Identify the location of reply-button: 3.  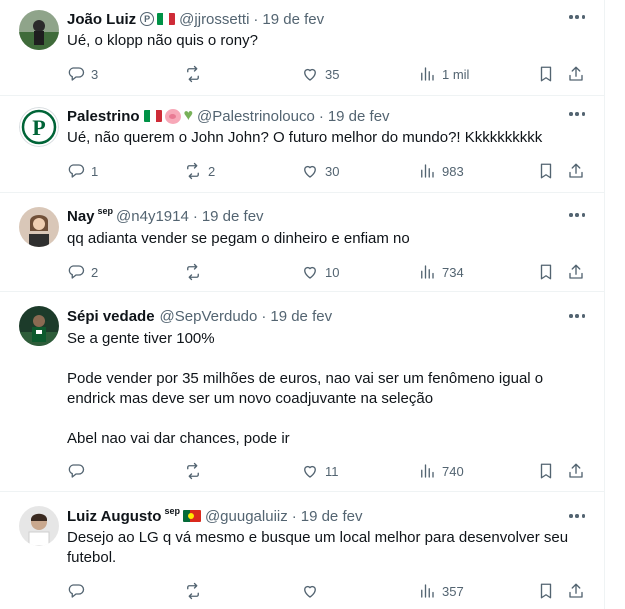
(82, 74).